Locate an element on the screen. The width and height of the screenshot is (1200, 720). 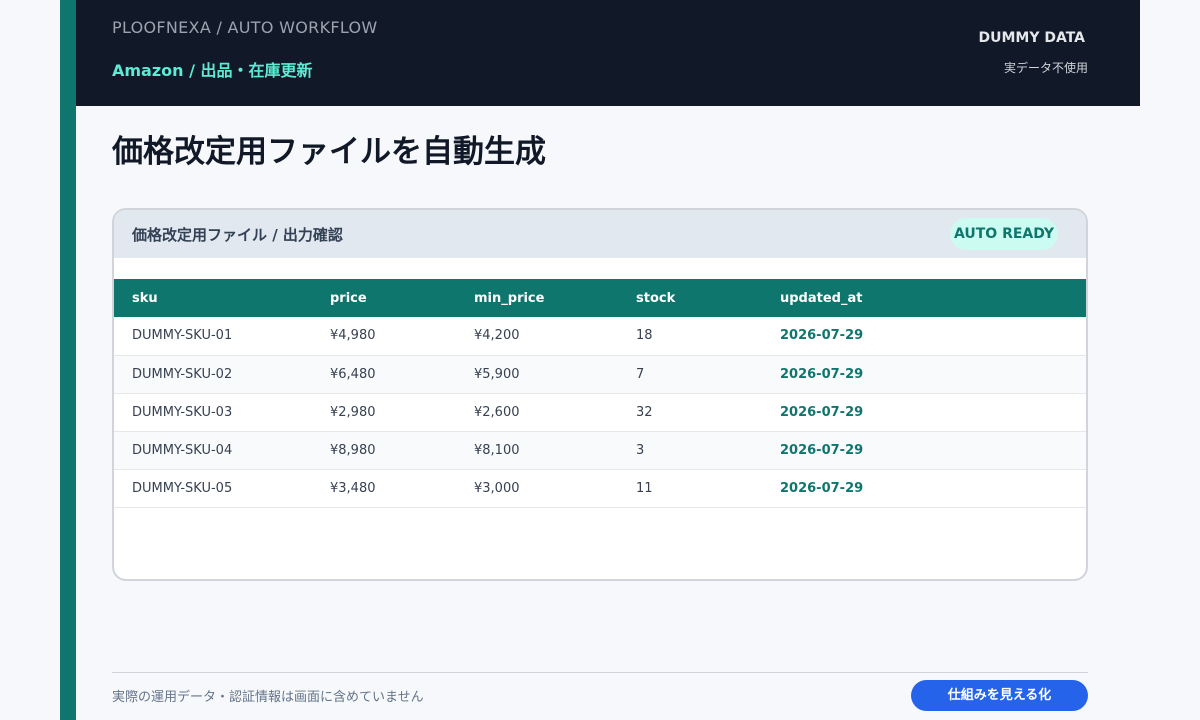
cell-stock: 11 is located at coordinates (644, 488).